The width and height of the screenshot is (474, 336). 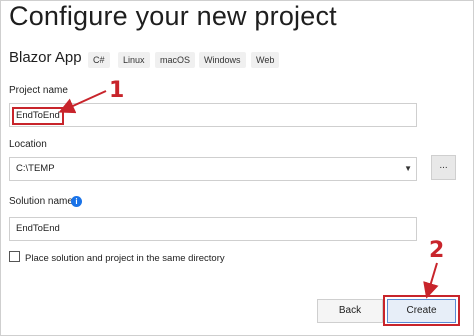 I want to click on tag-linux: Linux, so click(x=134, y=60).